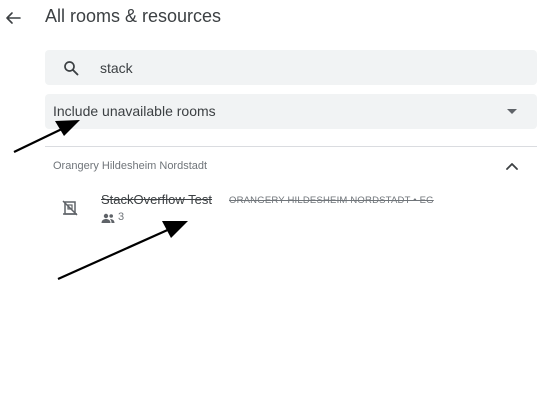 This screenshot has height=410, width=547. Describe the element at coordinates (134, 111) in the screenshot. I see `filter-selected-label: Include unavailable rooms` at that location.